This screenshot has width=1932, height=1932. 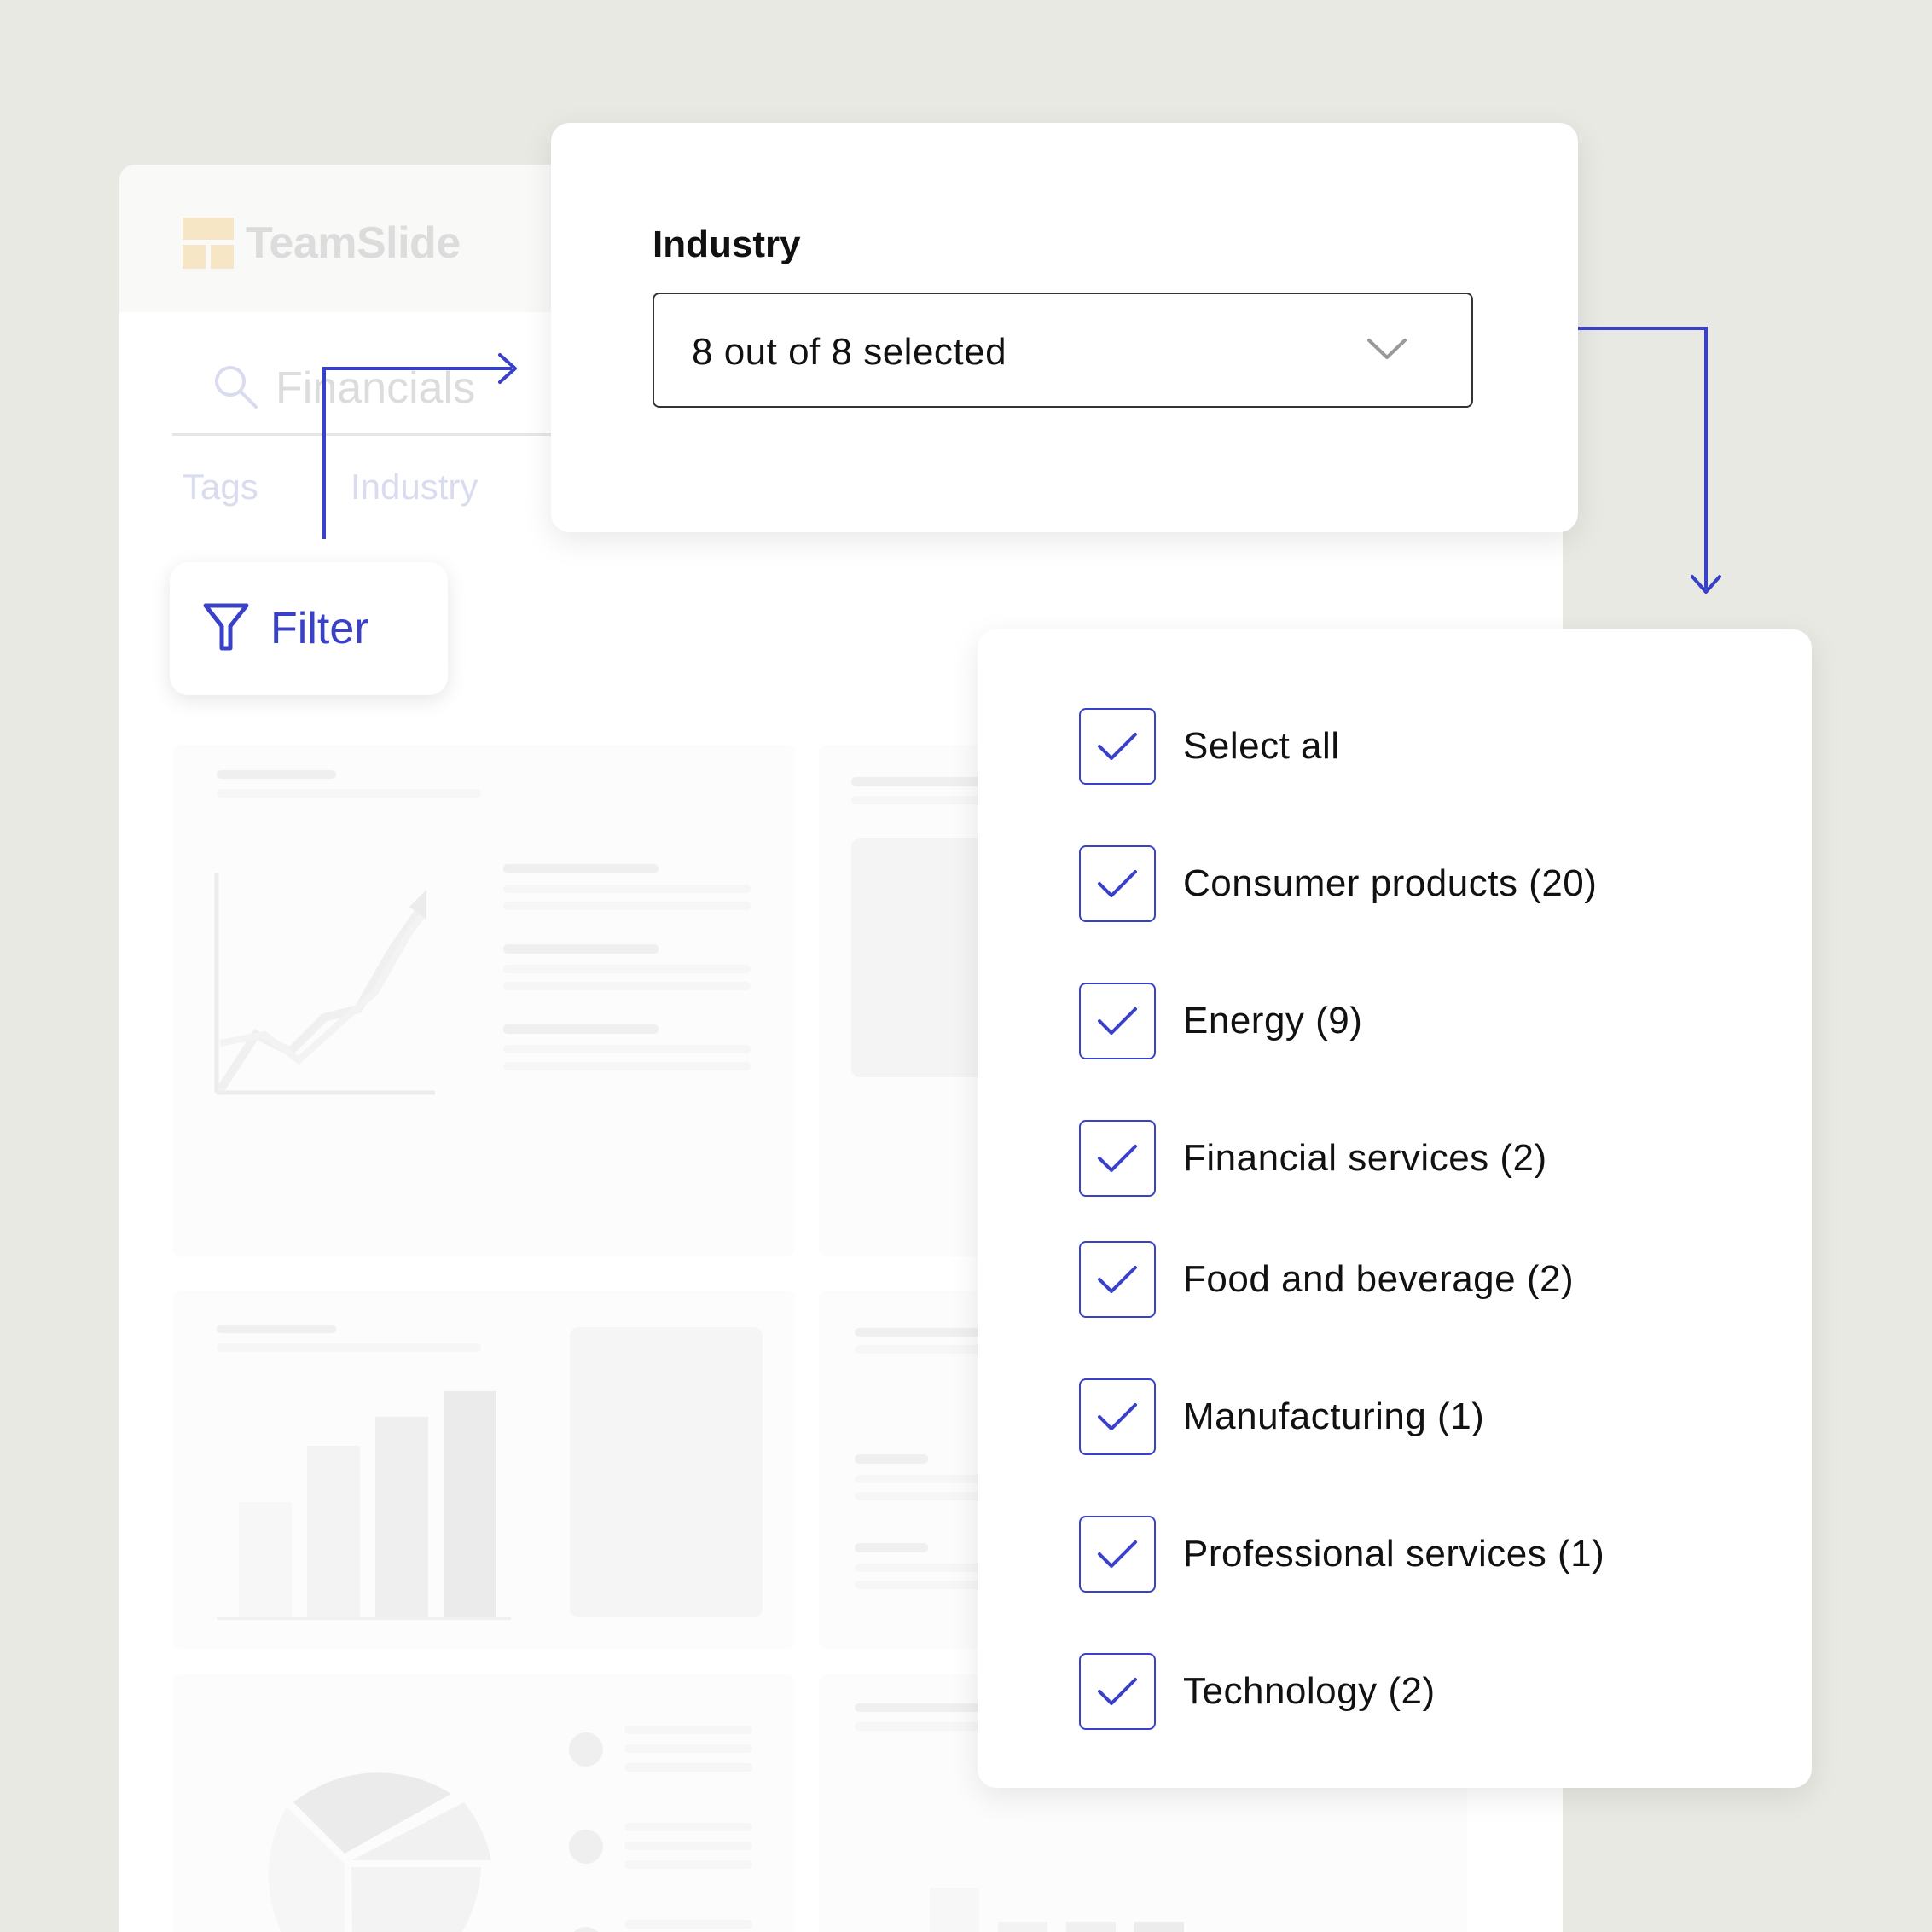 What do you see at coordinates (483, 1000) in the screenshot?
I see `dashboard-card-line-chart` at bounding box center [483, 1000].